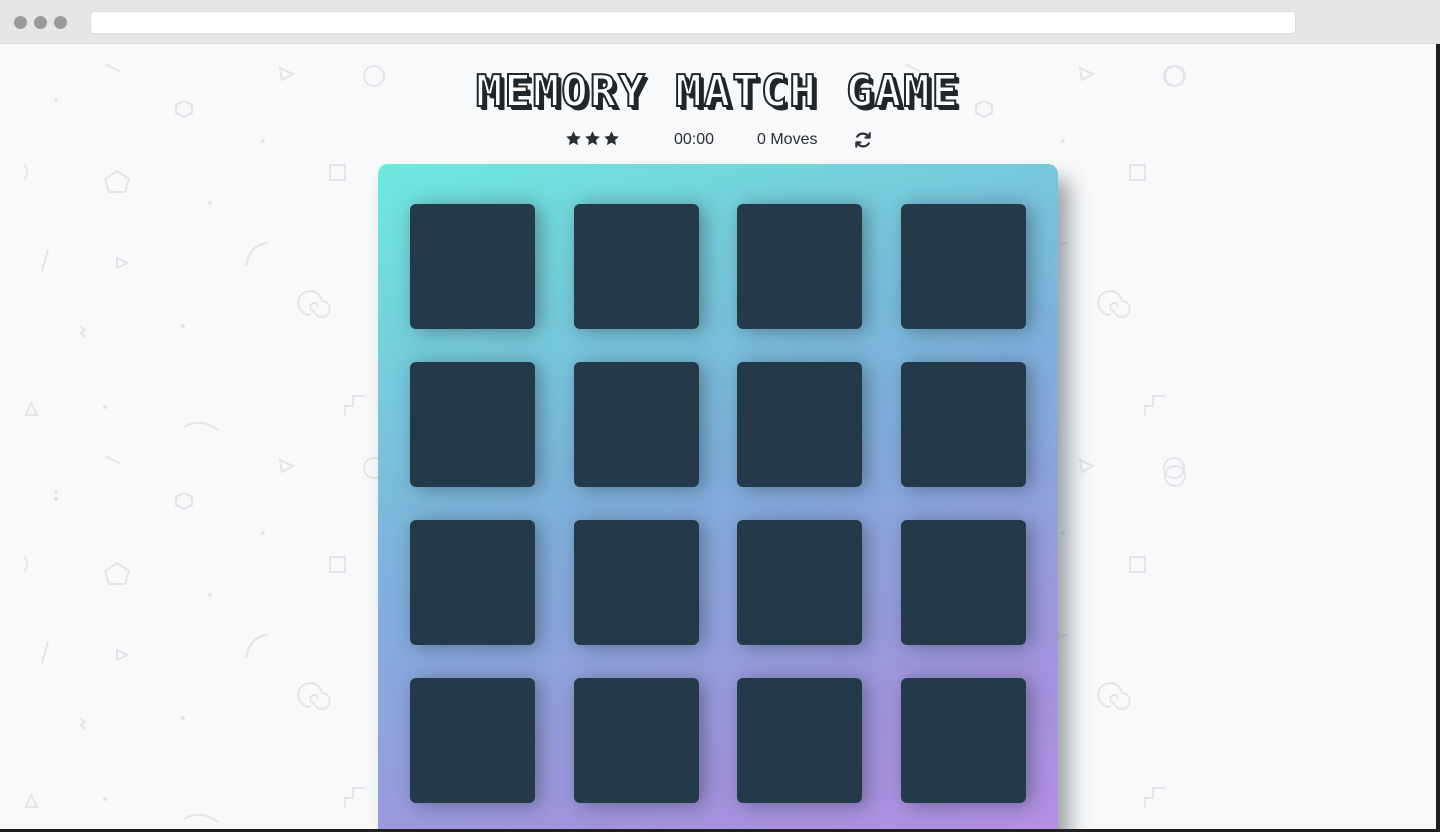 This screenshot has height=832, width=1440. Describe the element at coordinates (694, 139) in the screenshot. I see `timer: 00:00` at that location.